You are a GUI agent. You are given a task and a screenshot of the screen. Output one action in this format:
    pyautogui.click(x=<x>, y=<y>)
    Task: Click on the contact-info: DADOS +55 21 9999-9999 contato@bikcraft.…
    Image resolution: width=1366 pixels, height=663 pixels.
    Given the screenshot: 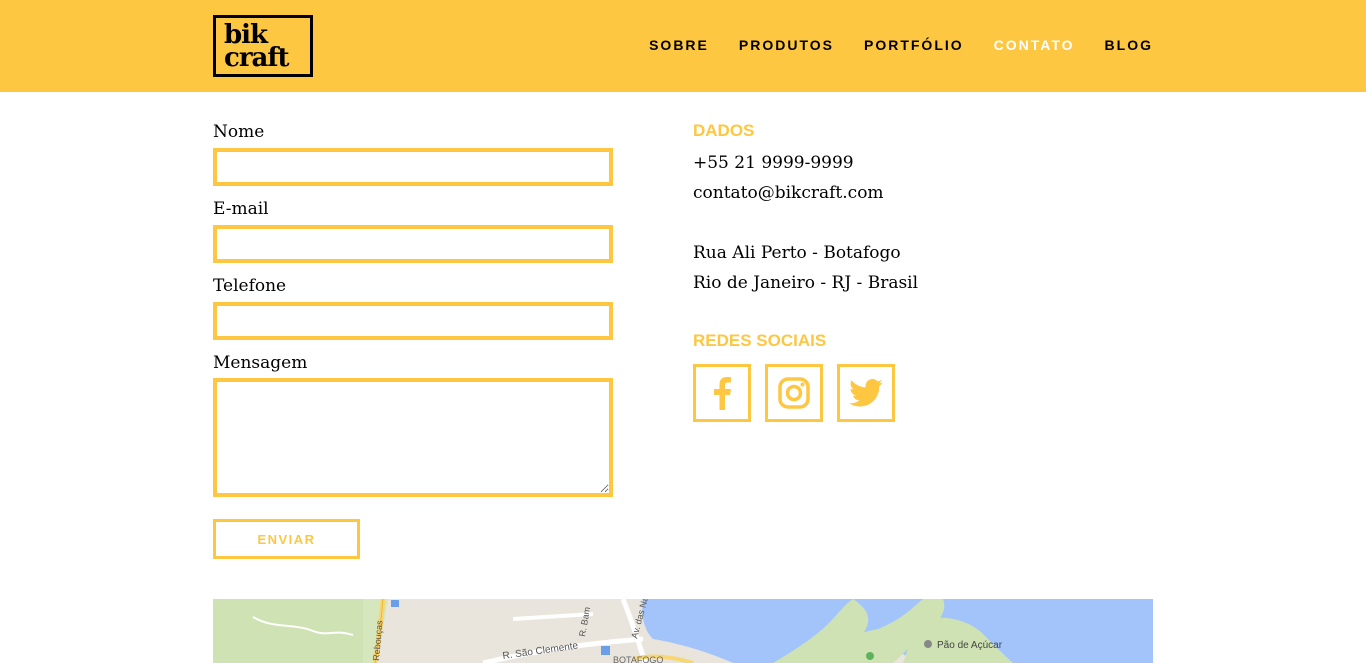 What is the action you would take?
    pyautogui.click(x=805, y=271)
    